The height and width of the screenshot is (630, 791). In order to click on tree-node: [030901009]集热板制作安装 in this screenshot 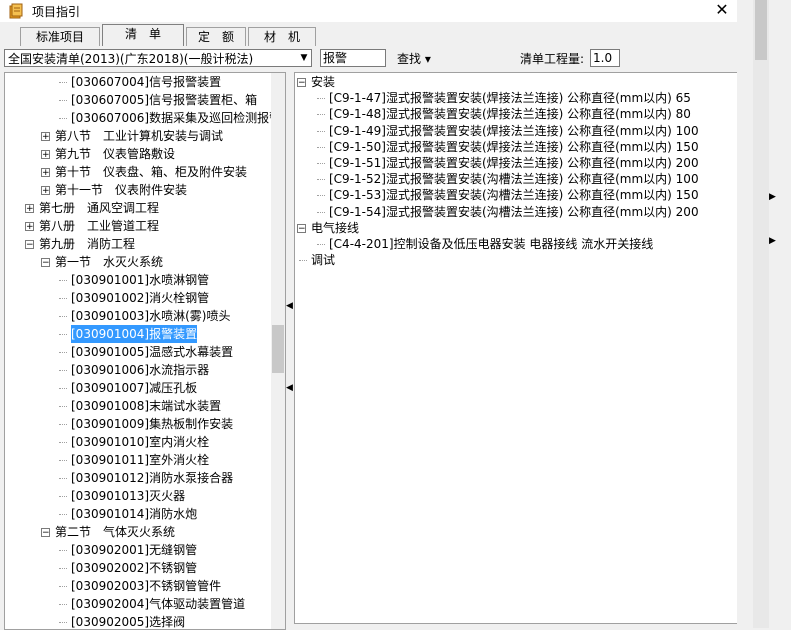, I will do `click(152, 424)`.